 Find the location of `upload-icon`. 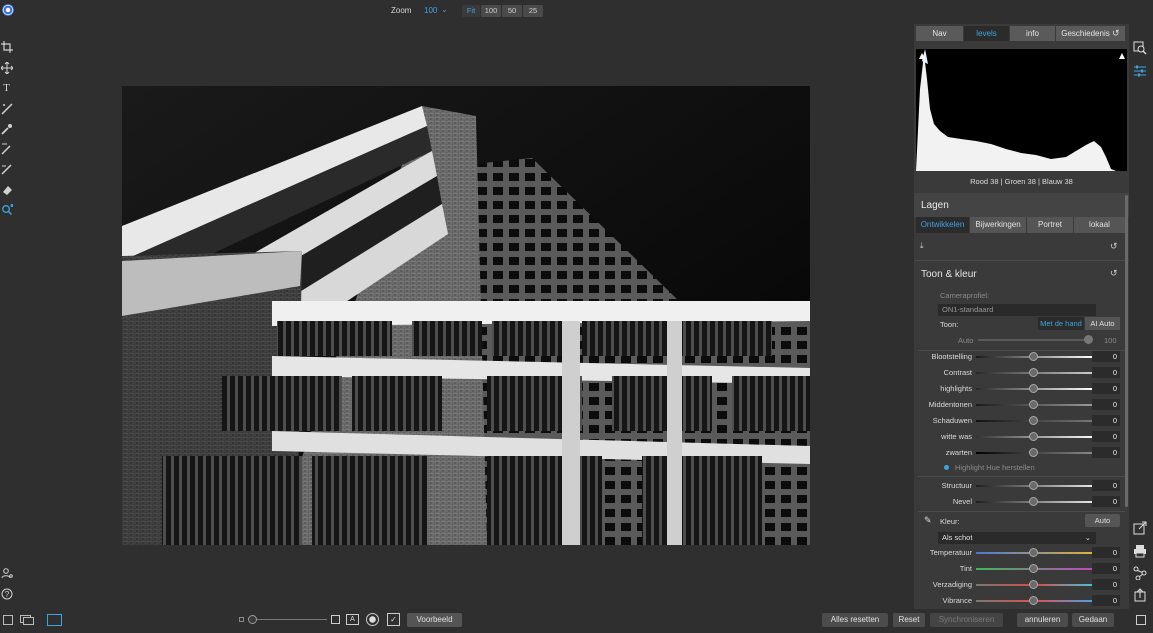

upload-icon is located at coordinates (1140, 595).